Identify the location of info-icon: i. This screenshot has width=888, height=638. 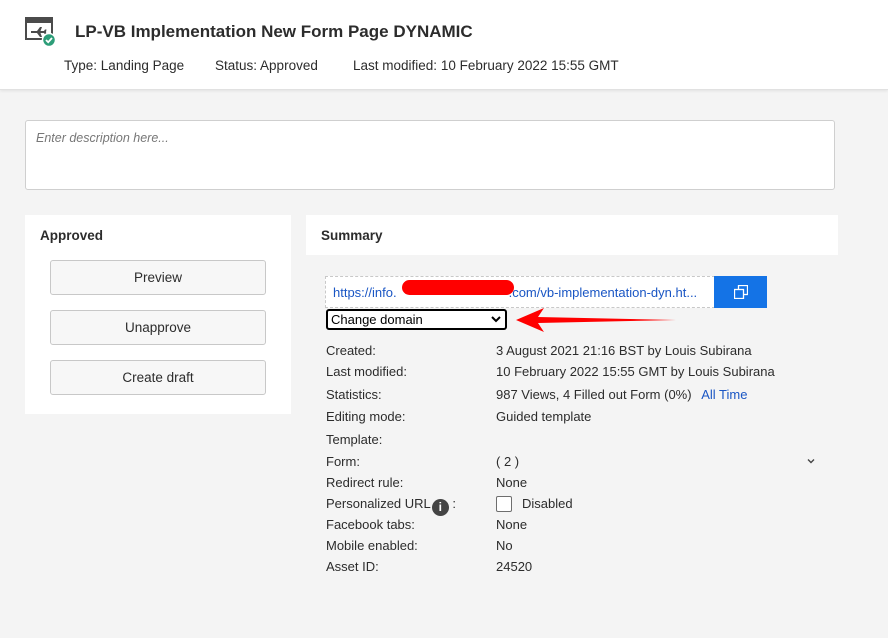
(440, 507).